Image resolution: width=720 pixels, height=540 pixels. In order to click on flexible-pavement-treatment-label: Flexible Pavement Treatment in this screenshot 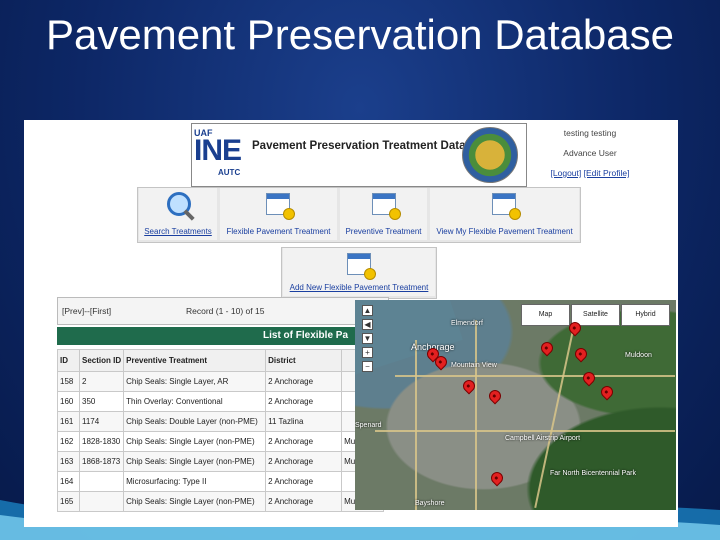, I will do `click(278, 231)`.